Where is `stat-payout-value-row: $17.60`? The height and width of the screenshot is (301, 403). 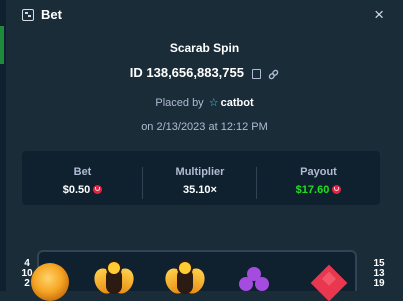
stat-payout-value-row: $17.60 is located at coordinates (318, 190).